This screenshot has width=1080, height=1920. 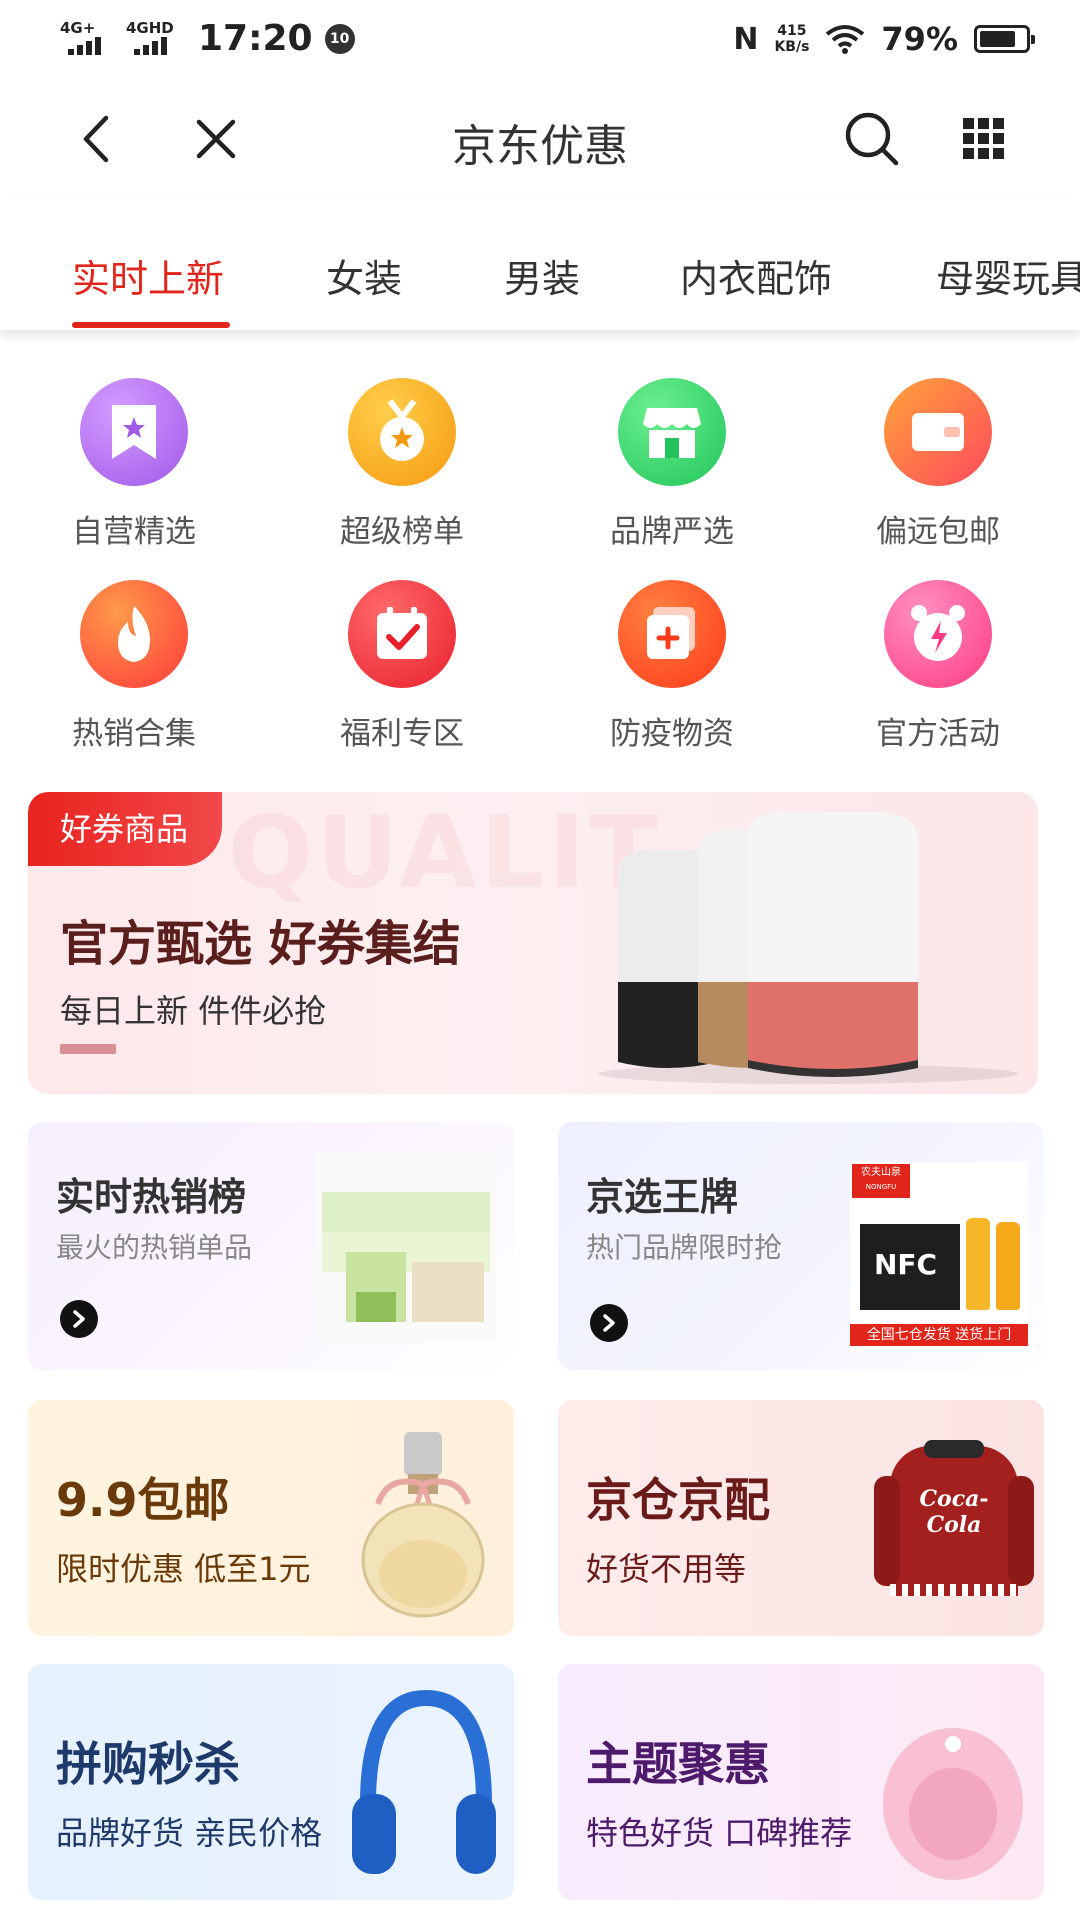 What do you see at coordinates (684, 1247) in the screenshot?
I see `card-subtitle: 热门品牌限时抢` at bounding box center [684, 1247].